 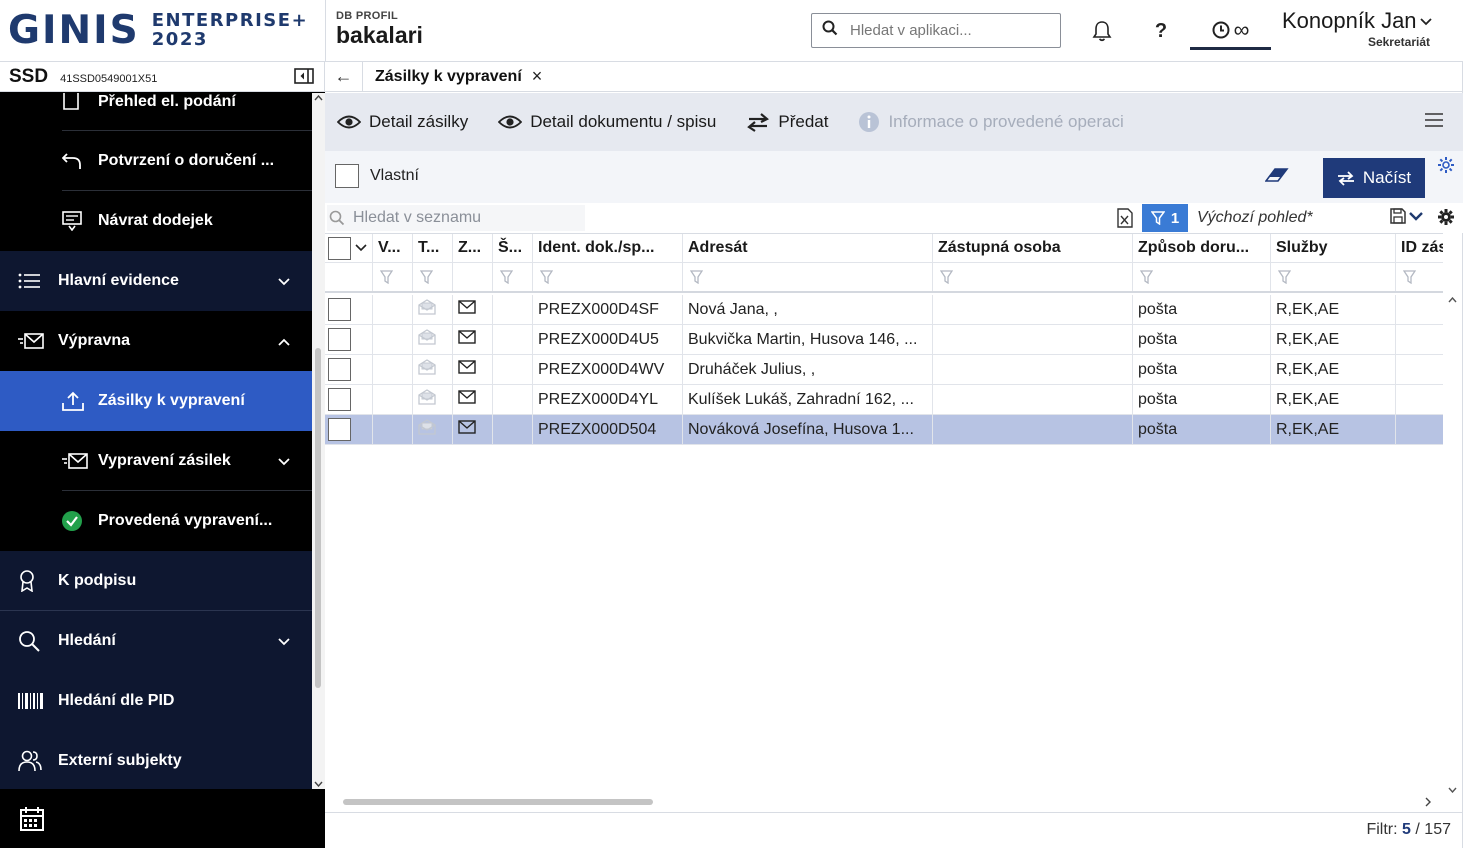 I want to click on column-header: ID zás, so click(x=1419, y=248).